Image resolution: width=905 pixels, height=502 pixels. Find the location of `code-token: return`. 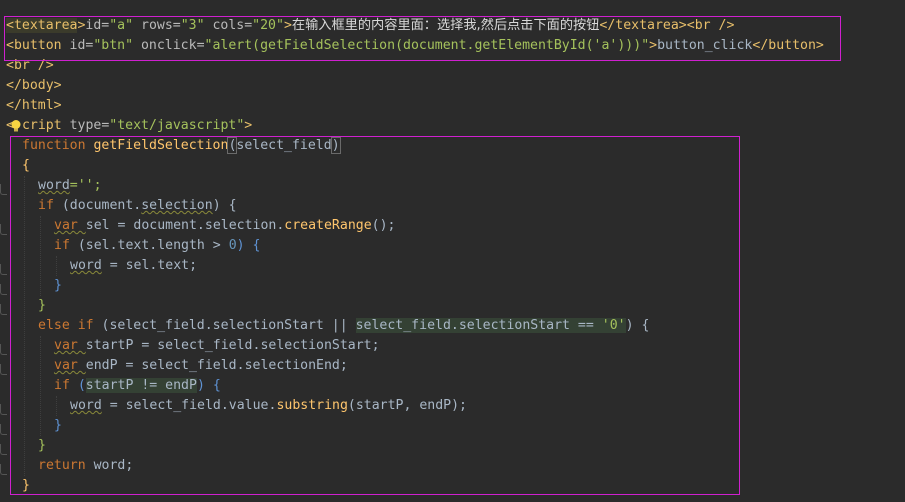

code-token: return is located at coordinates (66, 465).